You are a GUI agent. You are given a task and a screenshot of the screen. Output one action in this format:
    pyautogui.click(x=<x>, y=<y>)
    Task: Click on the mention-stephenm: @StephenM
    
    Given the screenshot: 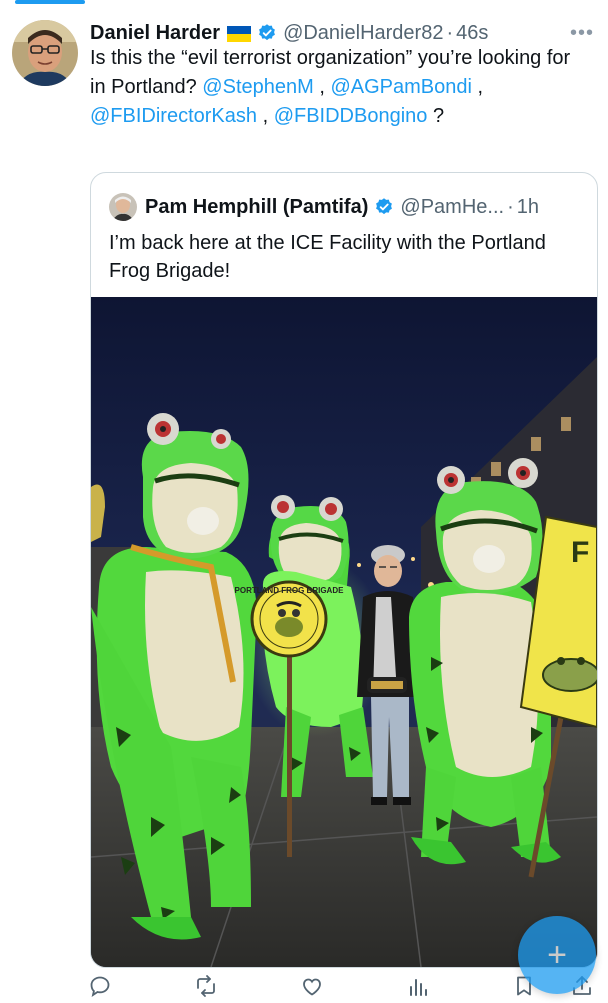 What is the action you would take?
    pyautogui.click(x=257, y=87)
    